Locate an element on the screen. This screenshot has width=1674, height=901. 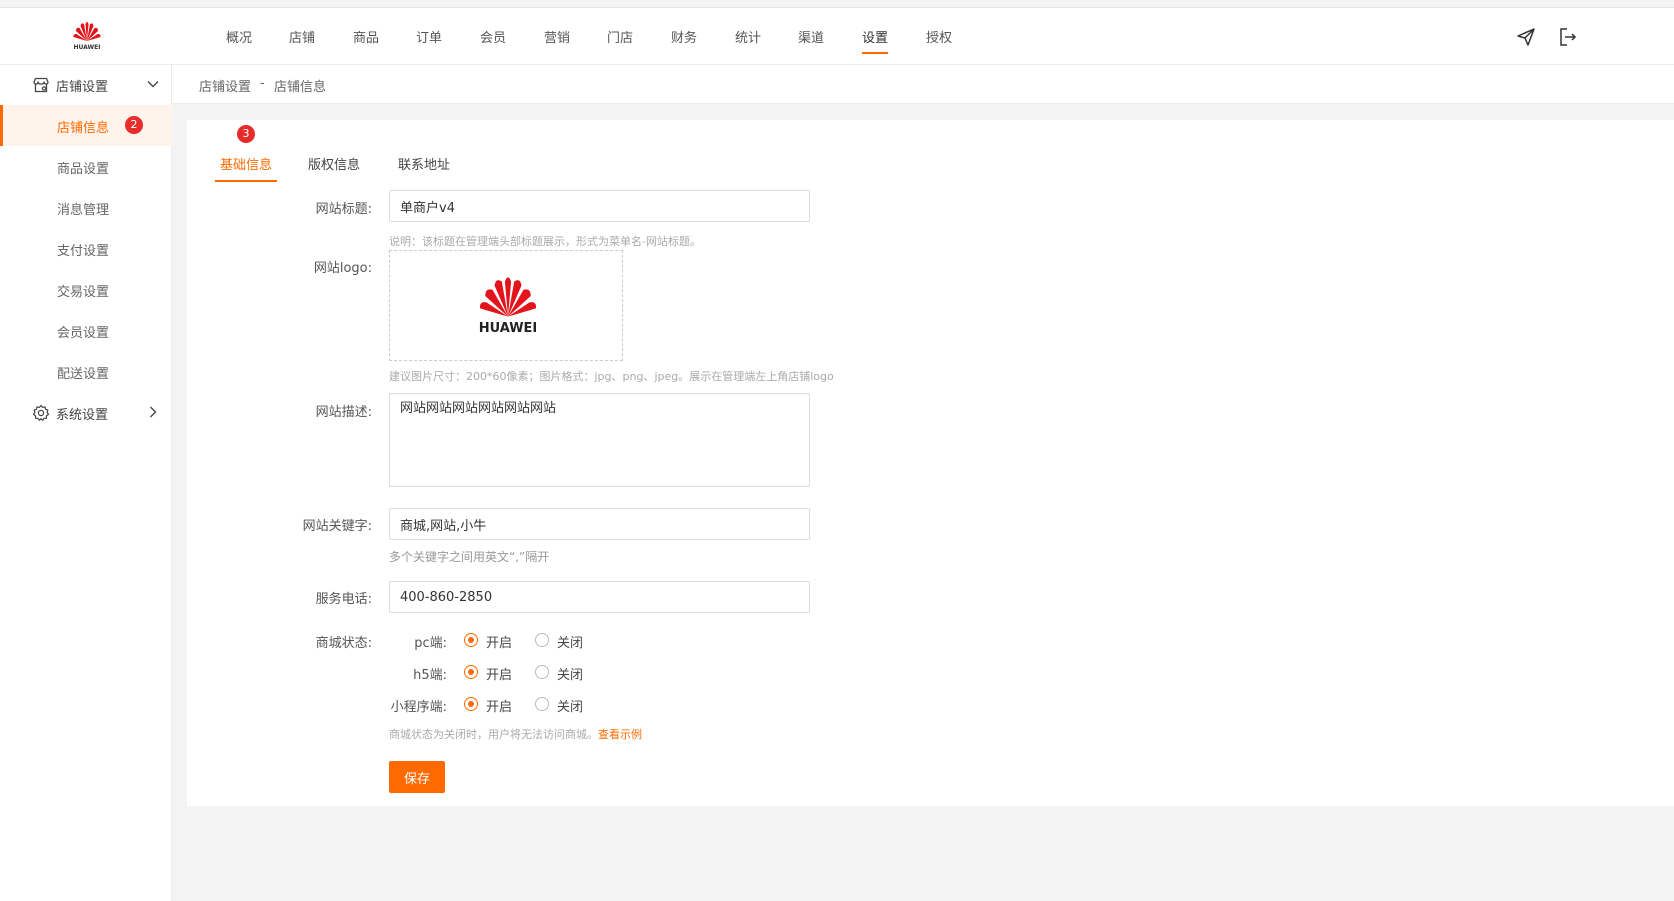
site-title-label: 网站标题: is located at coordinates (343, 209).